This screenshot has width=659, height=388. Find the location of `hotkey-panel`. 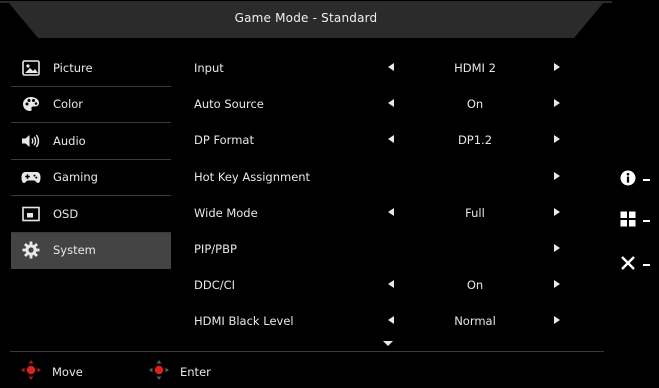

hotkey-panel is located at coordinates (635, 194).